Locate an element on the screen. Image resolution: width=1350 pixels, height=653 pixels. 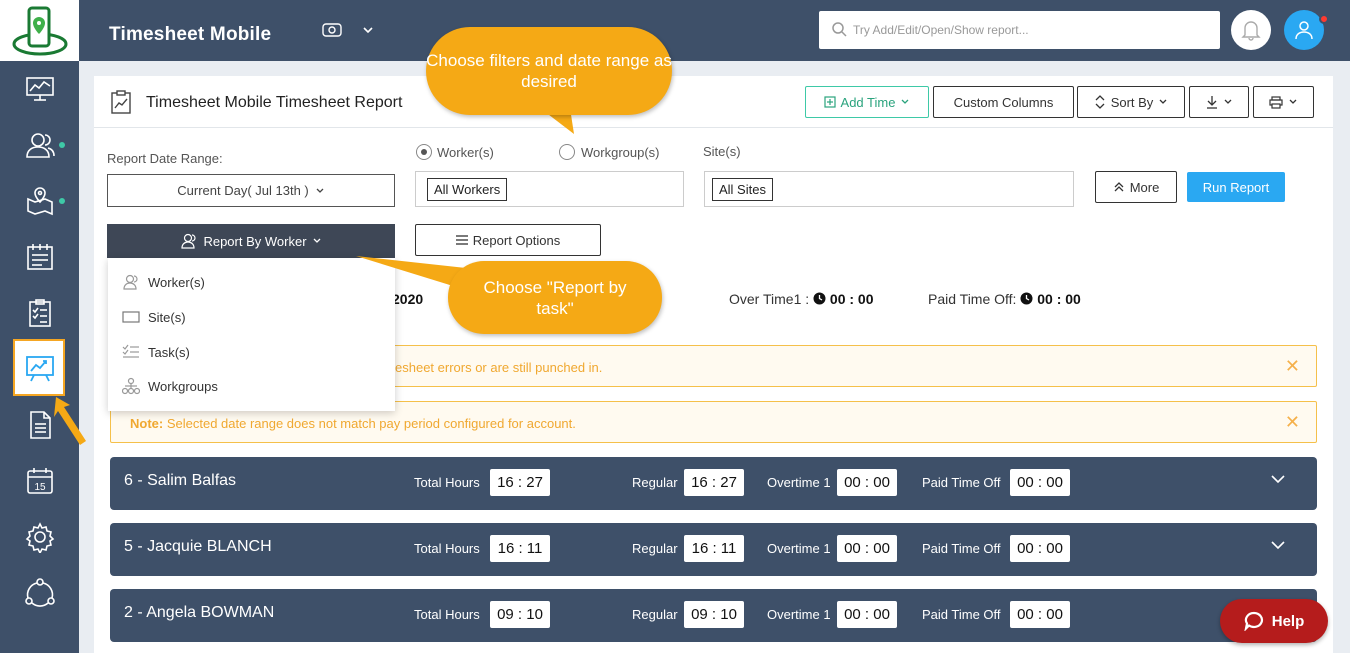
report-icon is located at coordinates (121, 102).